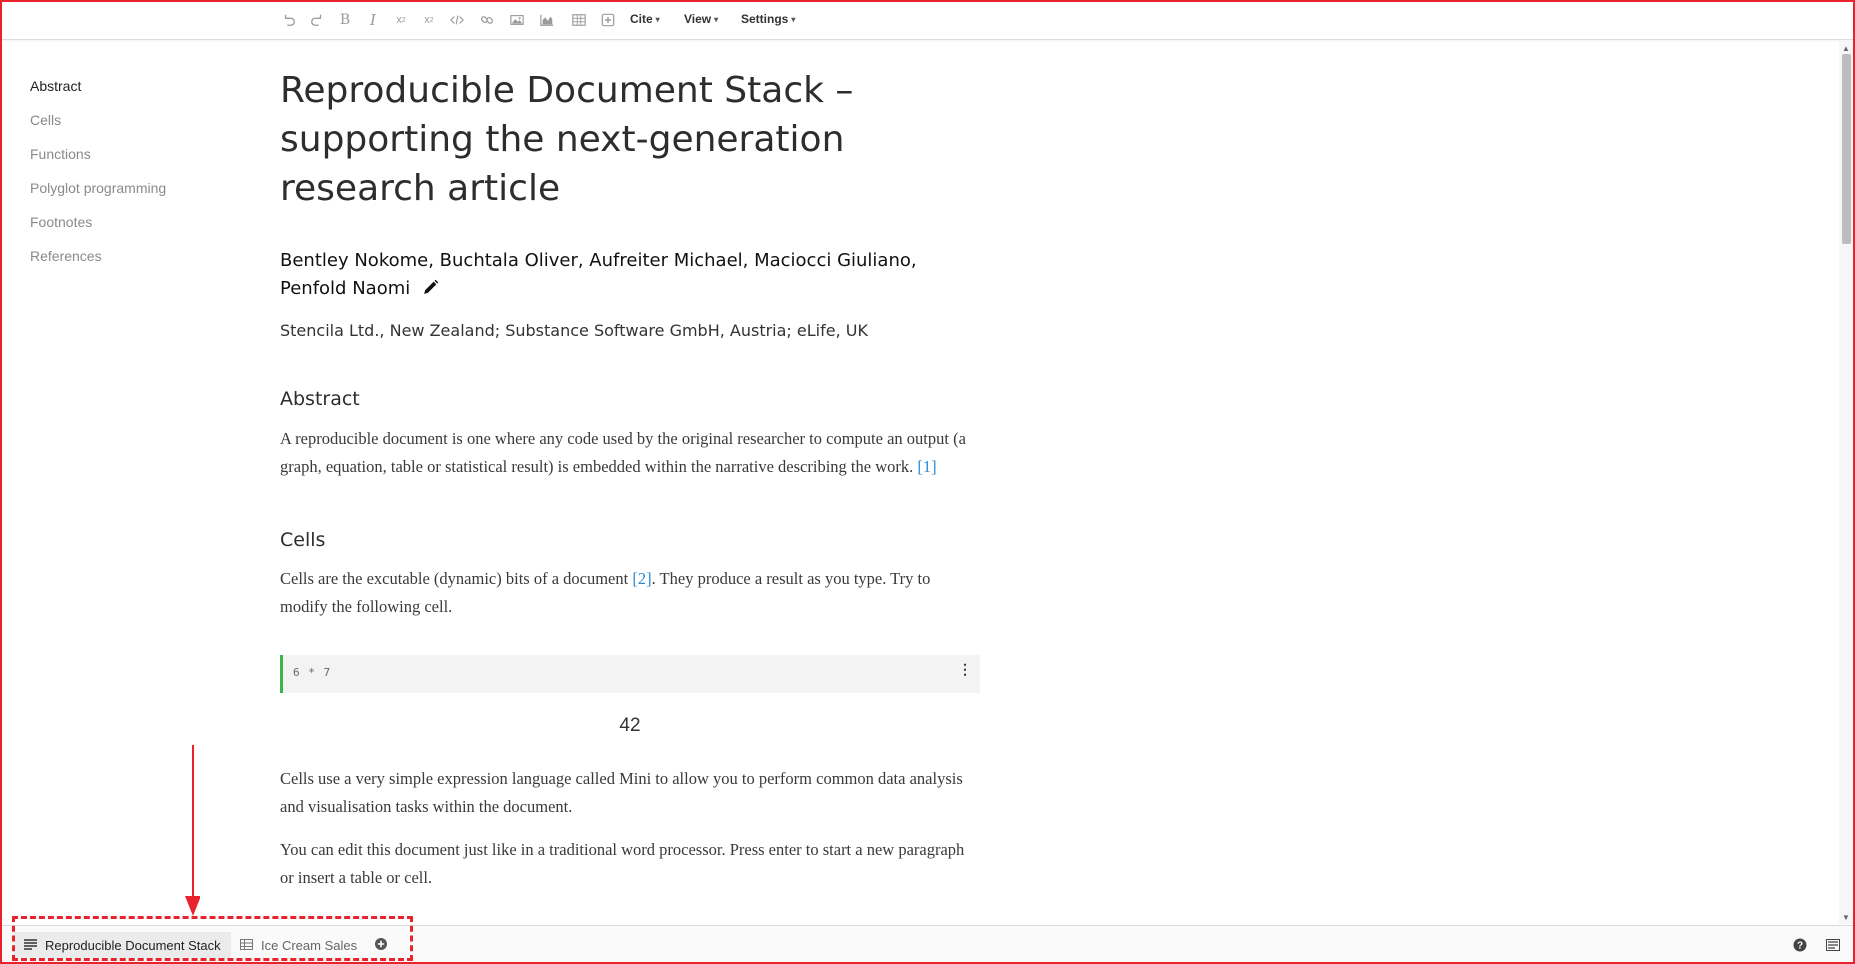  Describe the element at coordinates (373, 20) in the screenshot. I see `italic-icon: I` at that location.